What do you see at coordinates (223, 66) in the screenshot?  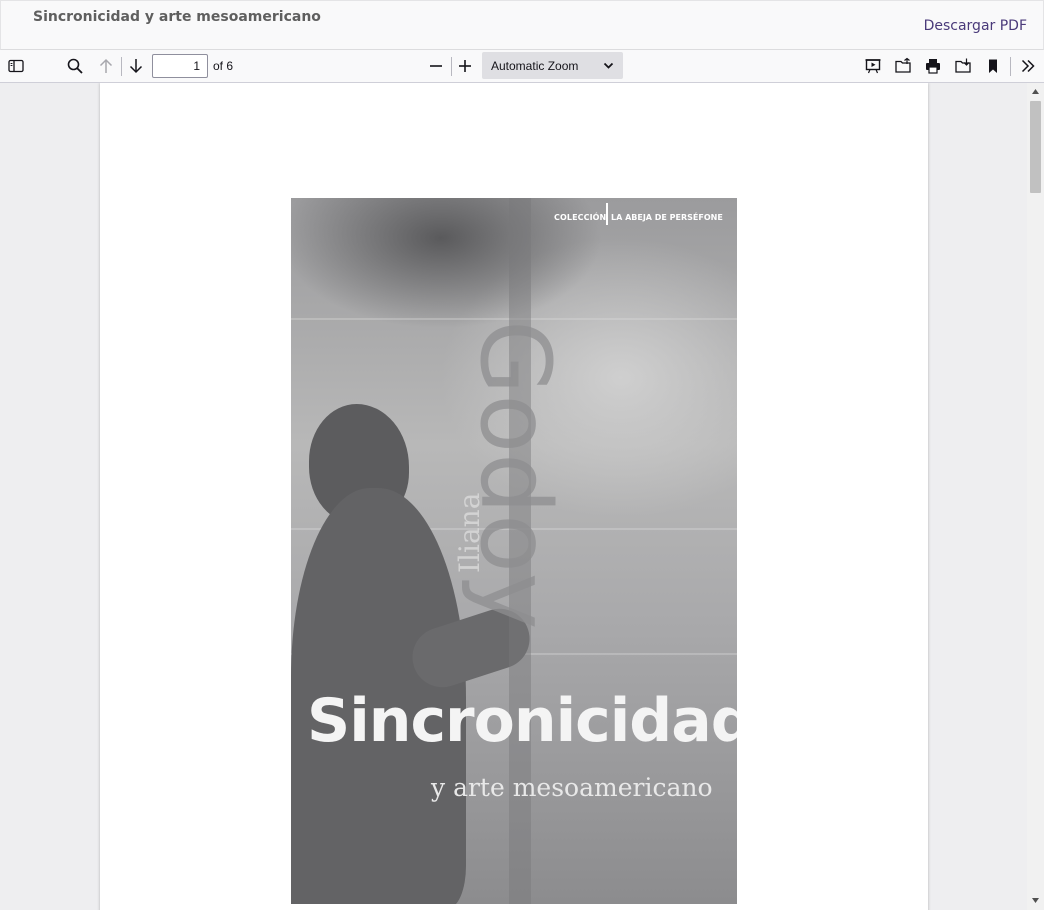 I see `page-count-label: of 6` at bounding box center [223, 66].